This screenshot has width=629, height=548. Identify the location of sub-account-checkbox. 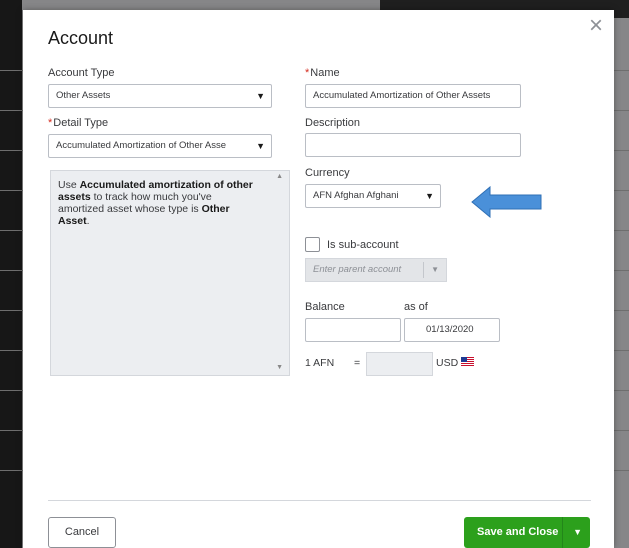
(312, 244).